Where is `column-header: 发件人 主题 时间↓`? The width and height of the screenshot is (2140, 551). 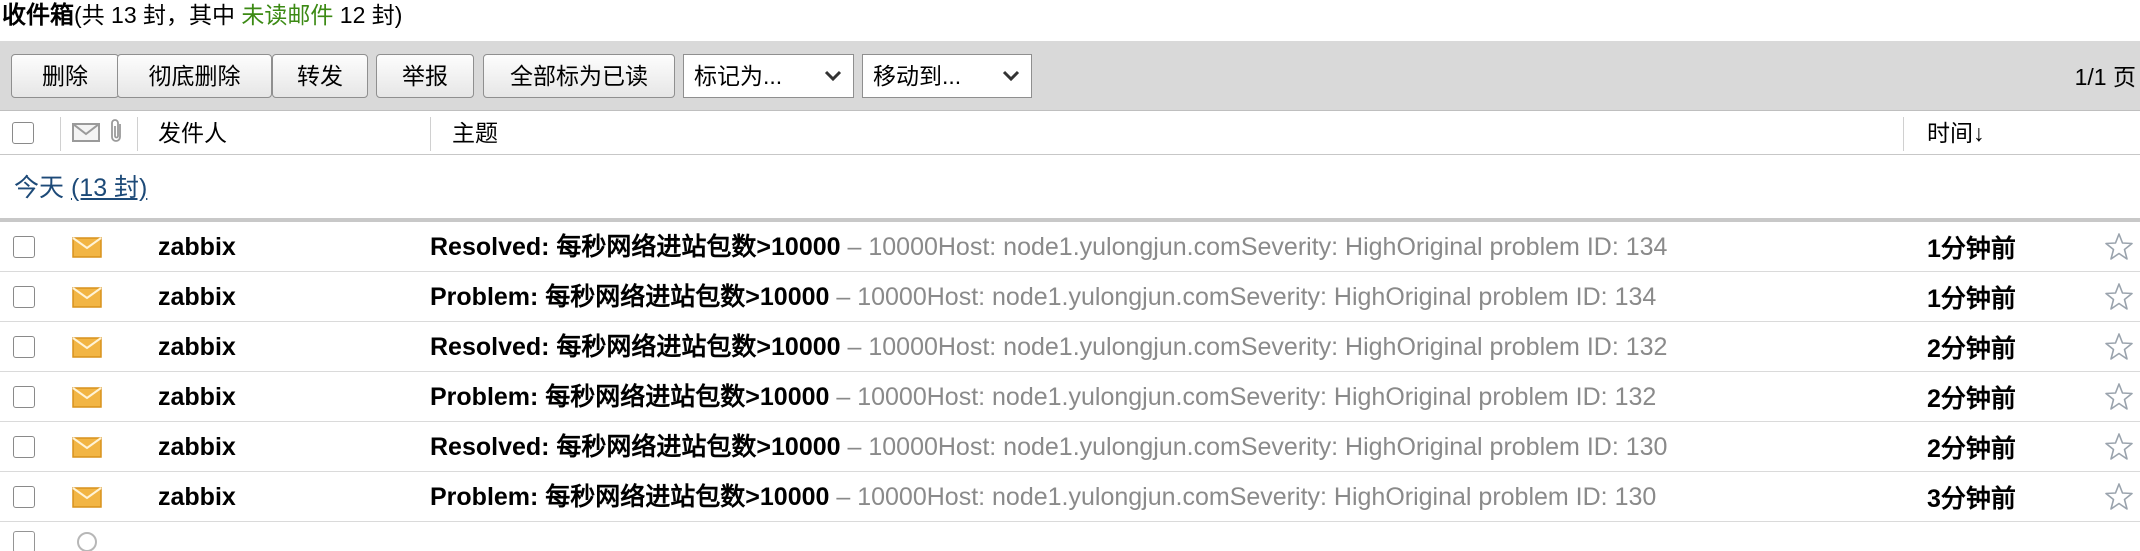
column-header: 发件人 主题 时间↓ is located at coordinates (1070, 133).